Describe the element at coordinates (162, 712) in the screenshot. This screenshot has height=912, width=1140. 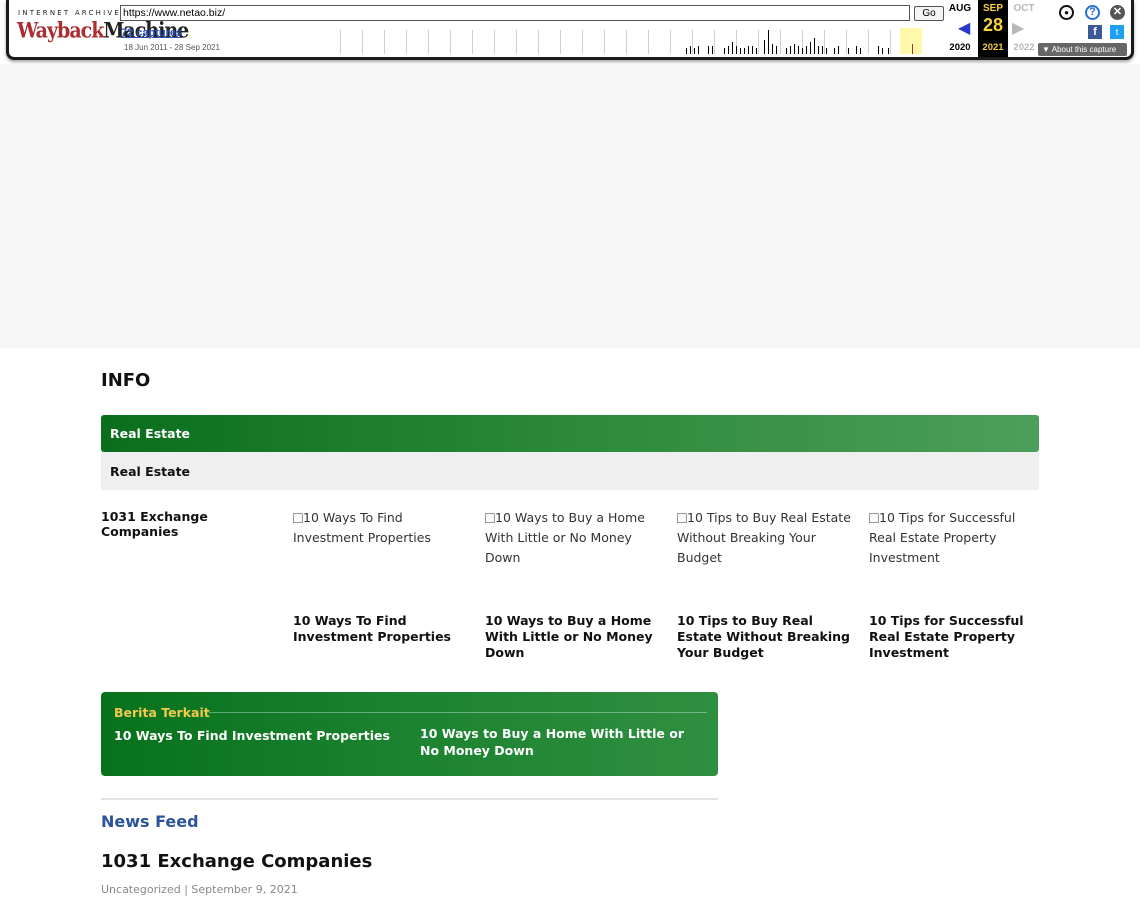
I see `related-posts-title: Berita Terkait` at that location.